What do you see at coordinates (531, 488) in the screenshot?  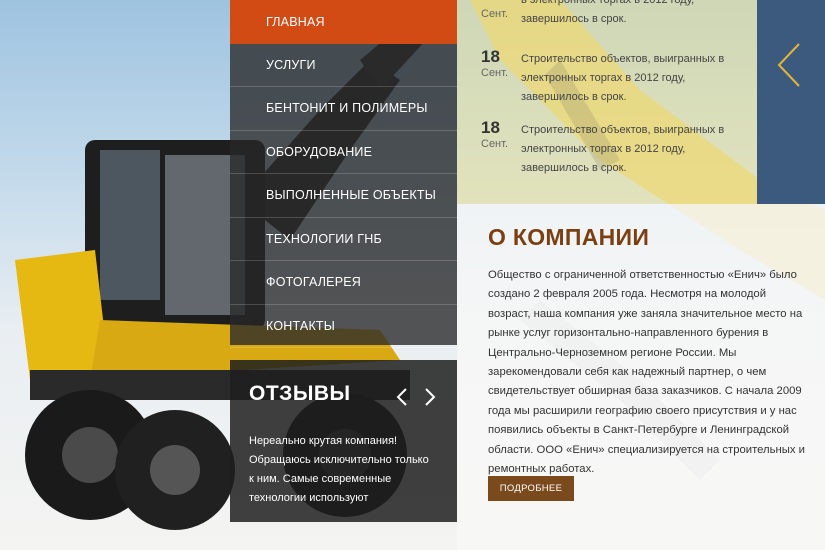 I see `read-more-button: ПОДРОБНЕЕ` at bounding box center [531, 488].